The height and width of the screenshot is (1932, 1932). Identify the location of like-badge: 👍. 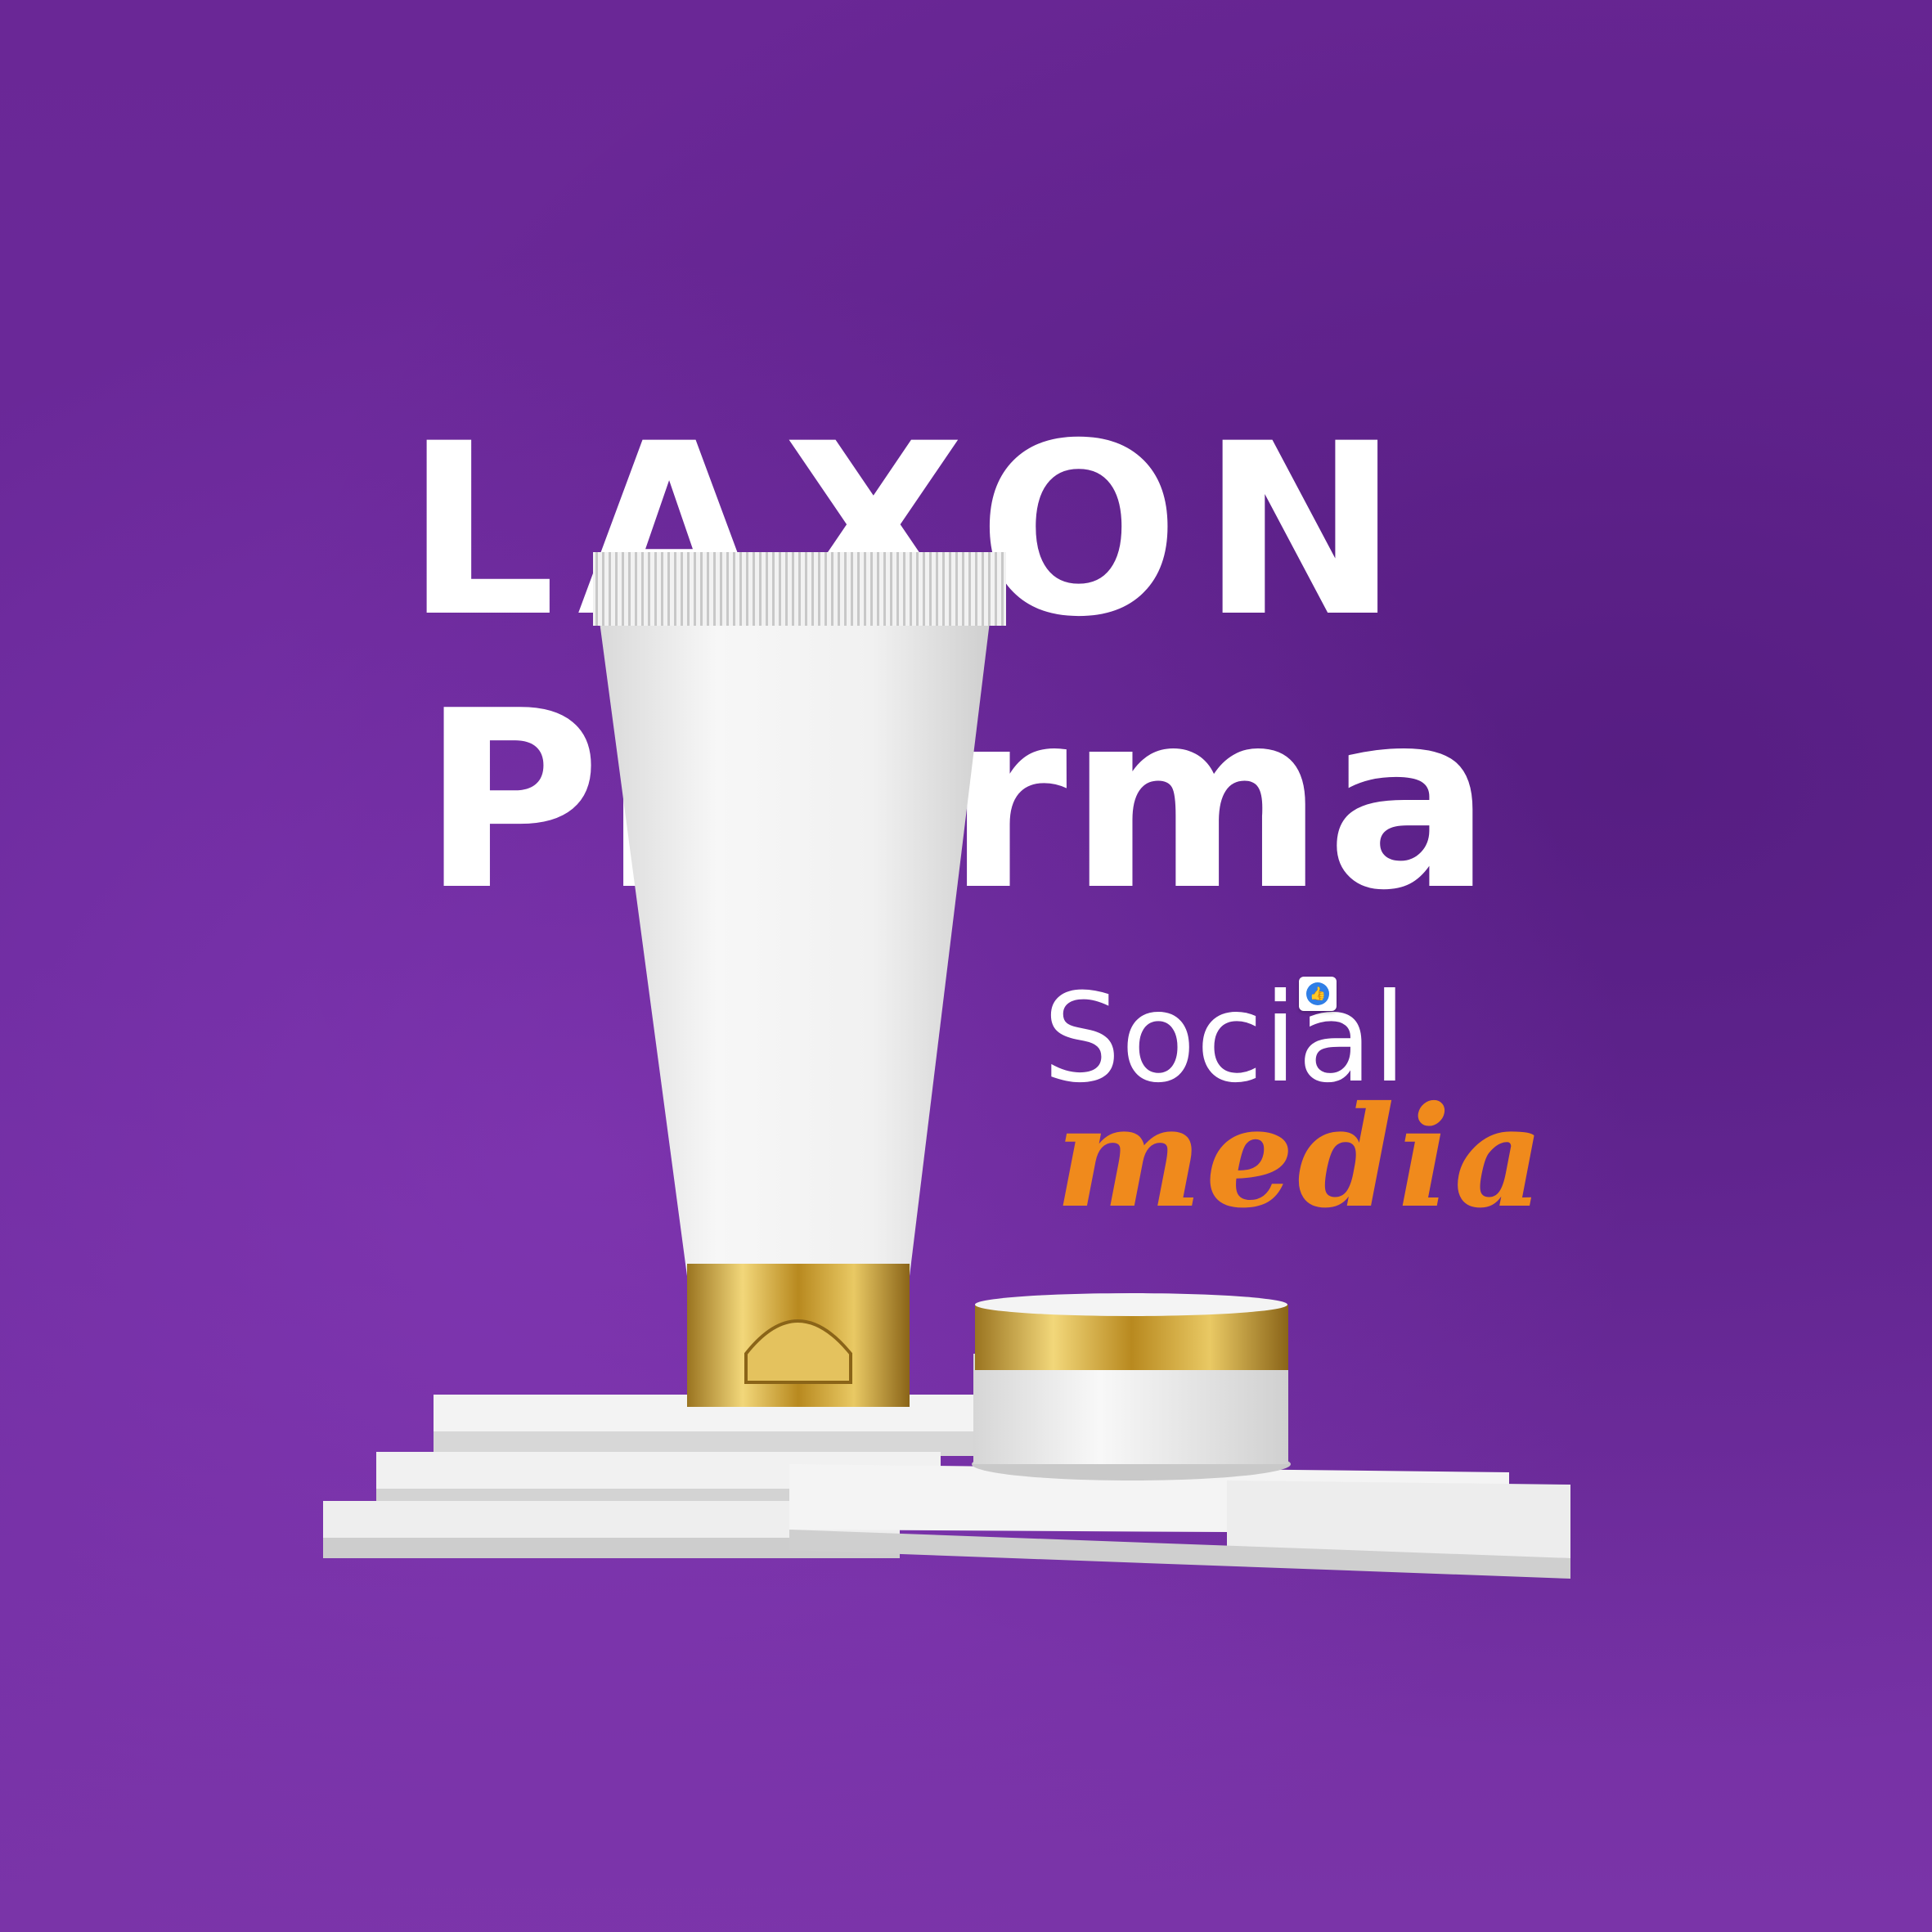
(1318, 994).